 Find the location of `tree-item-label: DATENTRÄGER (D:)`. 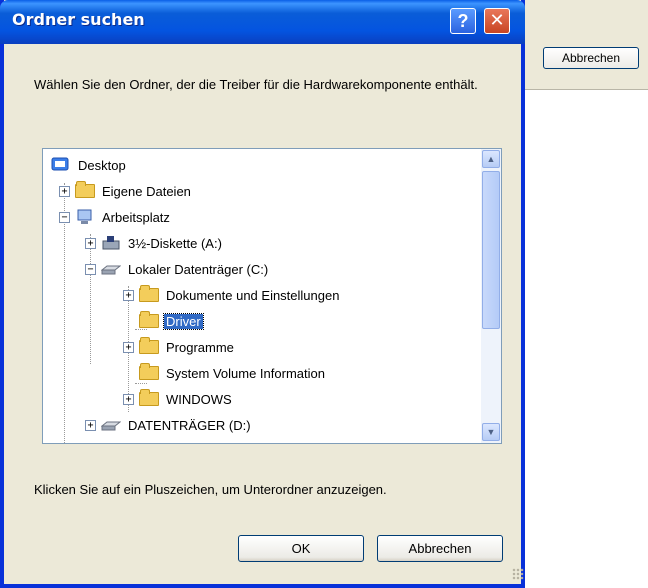

tree-item-label: DATENTRÄGER (D:) is located at coordinates (189, 425).